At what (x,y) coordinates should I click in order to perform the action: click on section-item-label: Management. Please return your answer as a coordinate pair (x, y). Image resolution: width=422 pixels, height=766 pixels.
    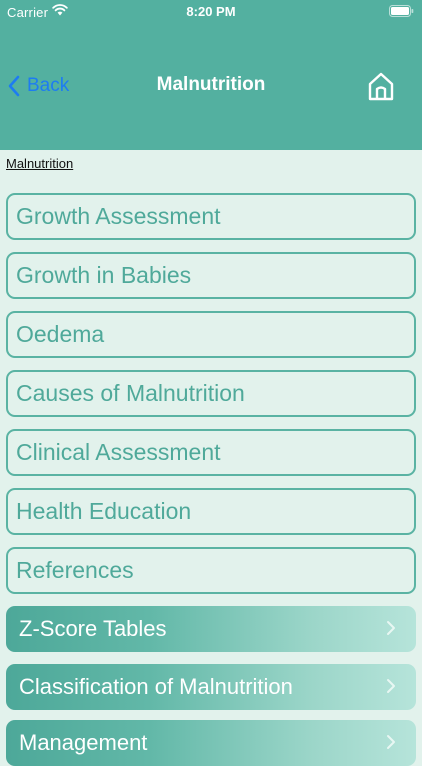
    Looking at the image, I should click on (83, 742).